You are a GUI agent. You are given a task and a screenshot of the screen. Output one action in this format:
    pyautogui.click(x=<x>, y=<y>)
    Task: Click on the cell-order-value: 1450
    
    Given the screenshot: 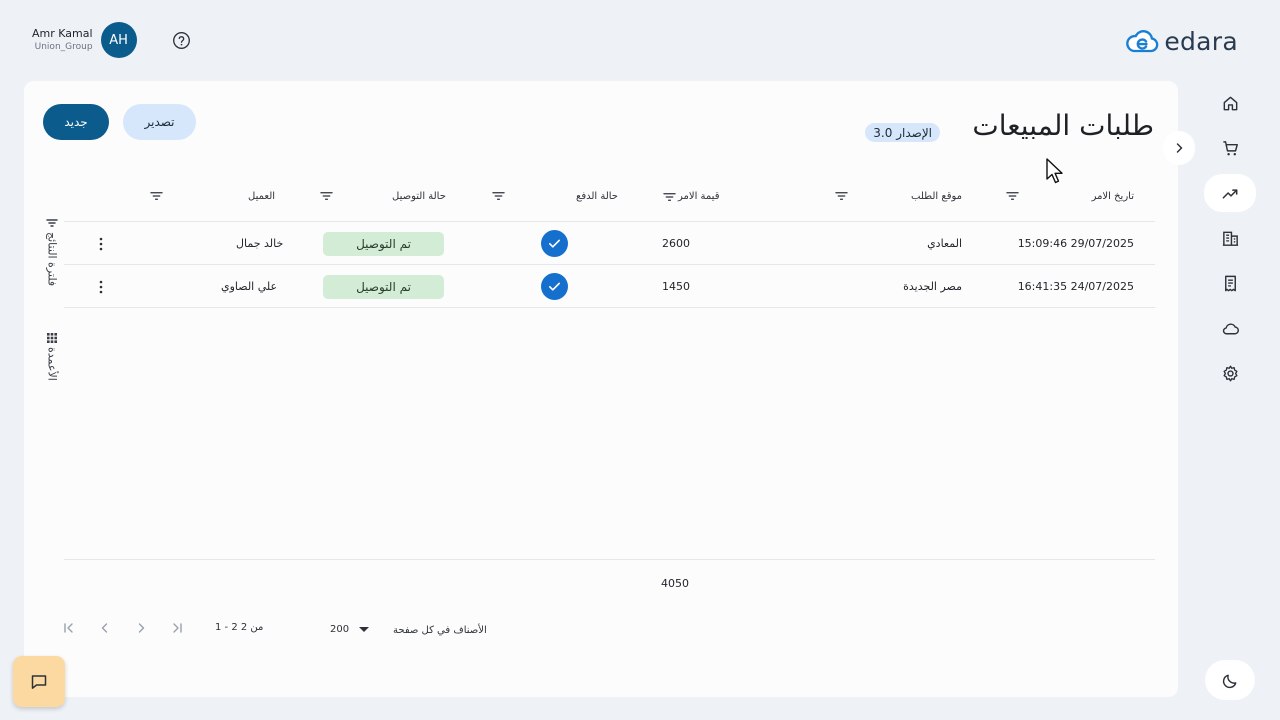 What is the action you would take?
    pyautogui.click(x=676, y=286)
    